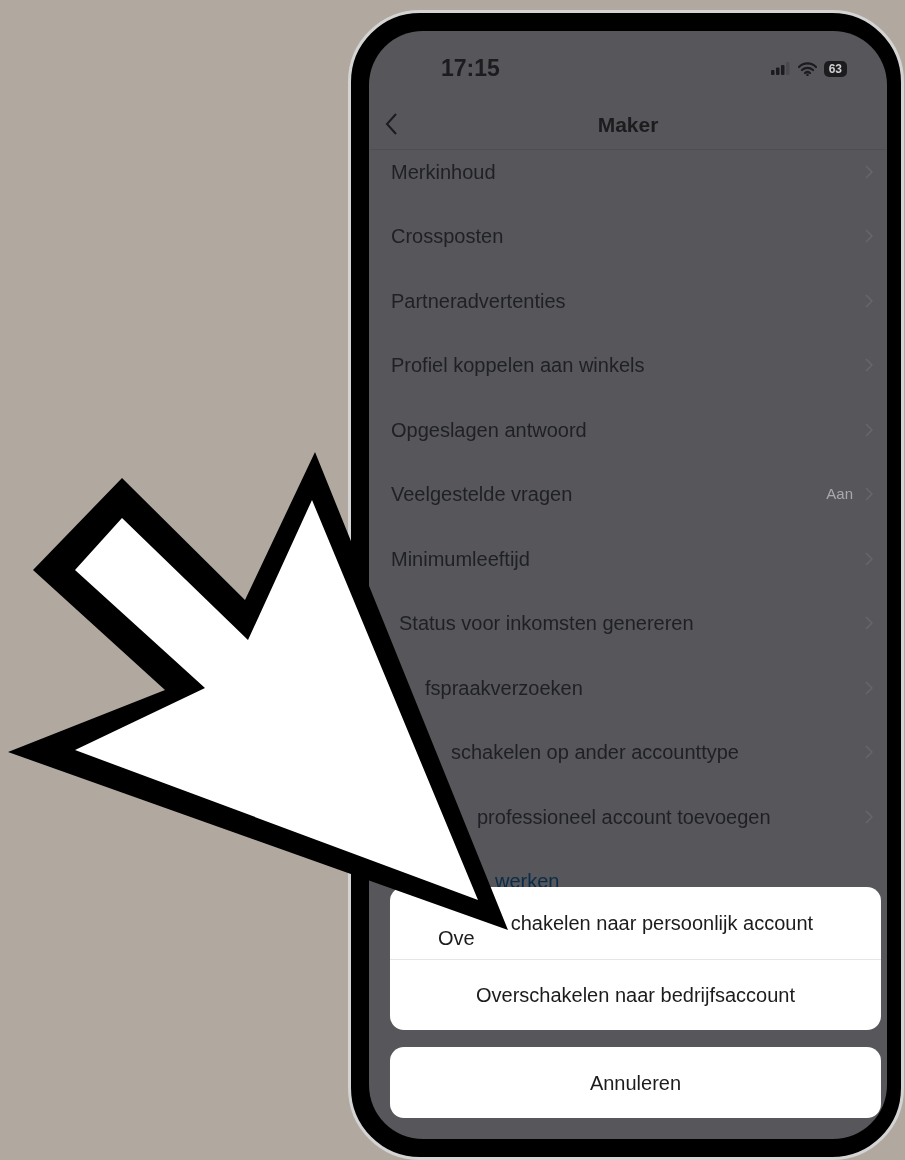 The image size is (905, 1160). Describe the element at coordinates (635, 994) in the screenshot. I see `sheet-option: Overschakelen naar bedrijfsaccount` at that location.